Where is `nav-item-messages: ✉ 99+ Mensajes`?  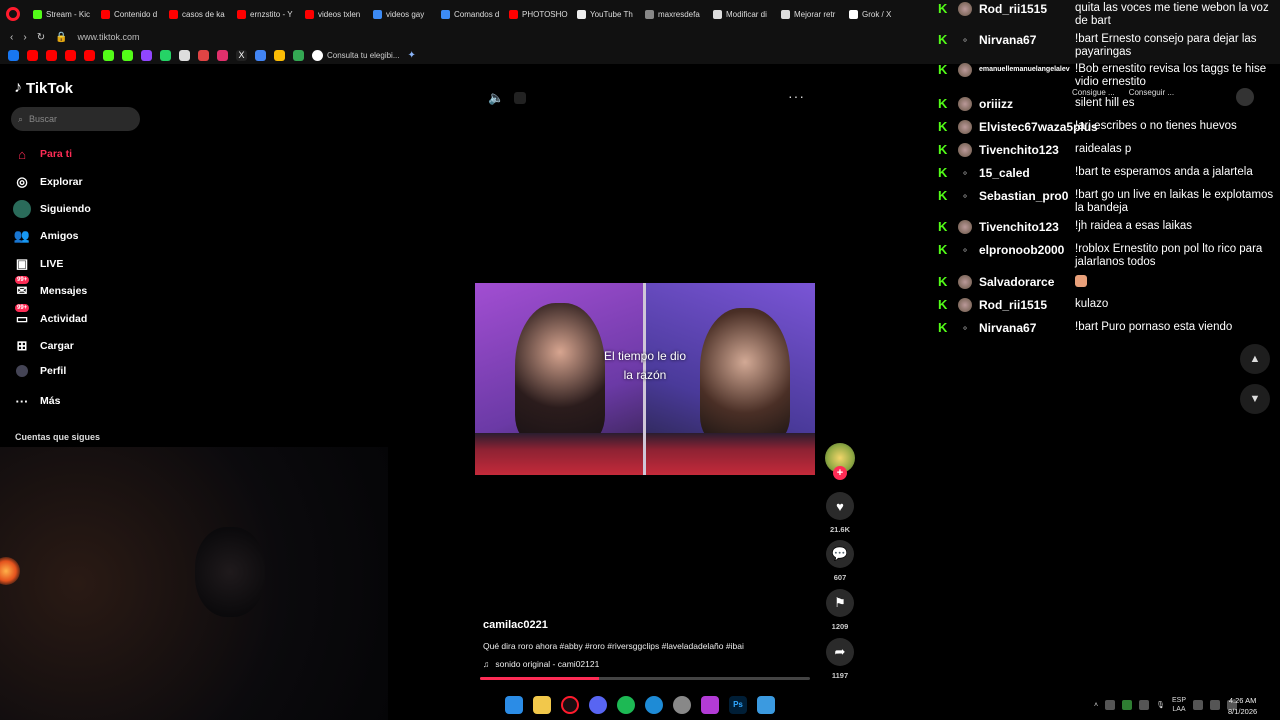 nav-item-messages: ✉ 99+ Mensajes is located at coordinates (50, 288).